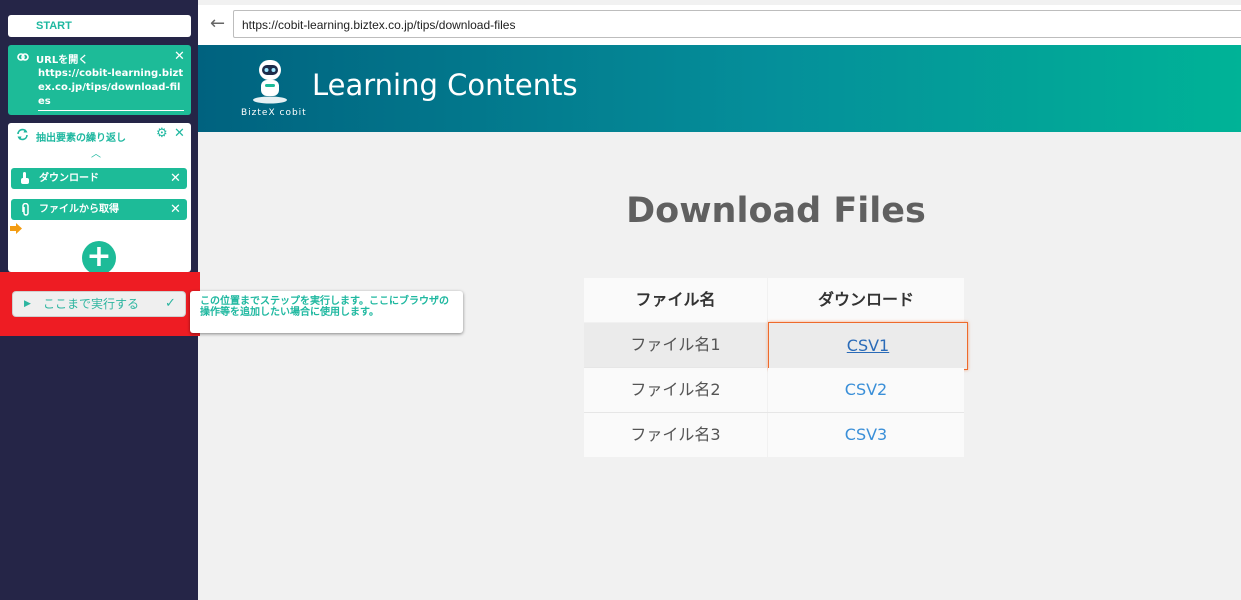  Describe the element at coordinates (274, 113) in the screenshot. I see `brand-name: BizteX cobit` at that location.